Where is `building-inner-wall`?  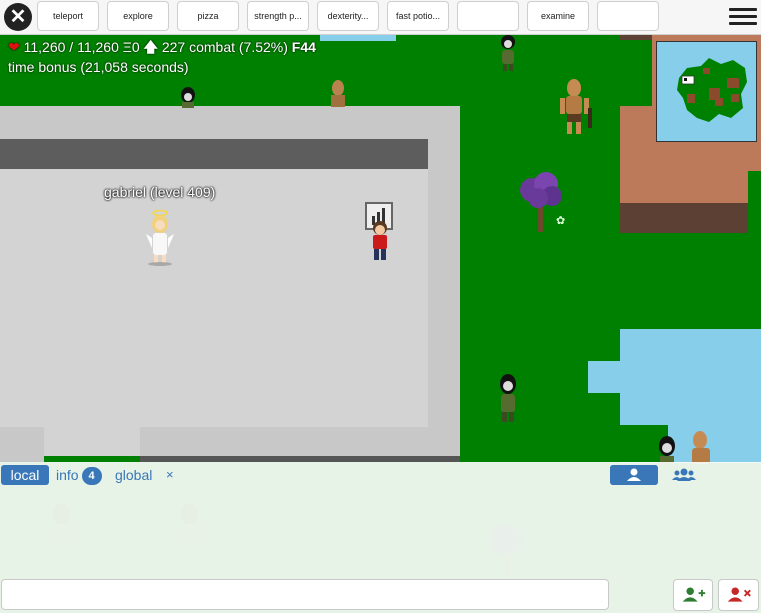 building-inner-wall is located at coordinates (214, 154).